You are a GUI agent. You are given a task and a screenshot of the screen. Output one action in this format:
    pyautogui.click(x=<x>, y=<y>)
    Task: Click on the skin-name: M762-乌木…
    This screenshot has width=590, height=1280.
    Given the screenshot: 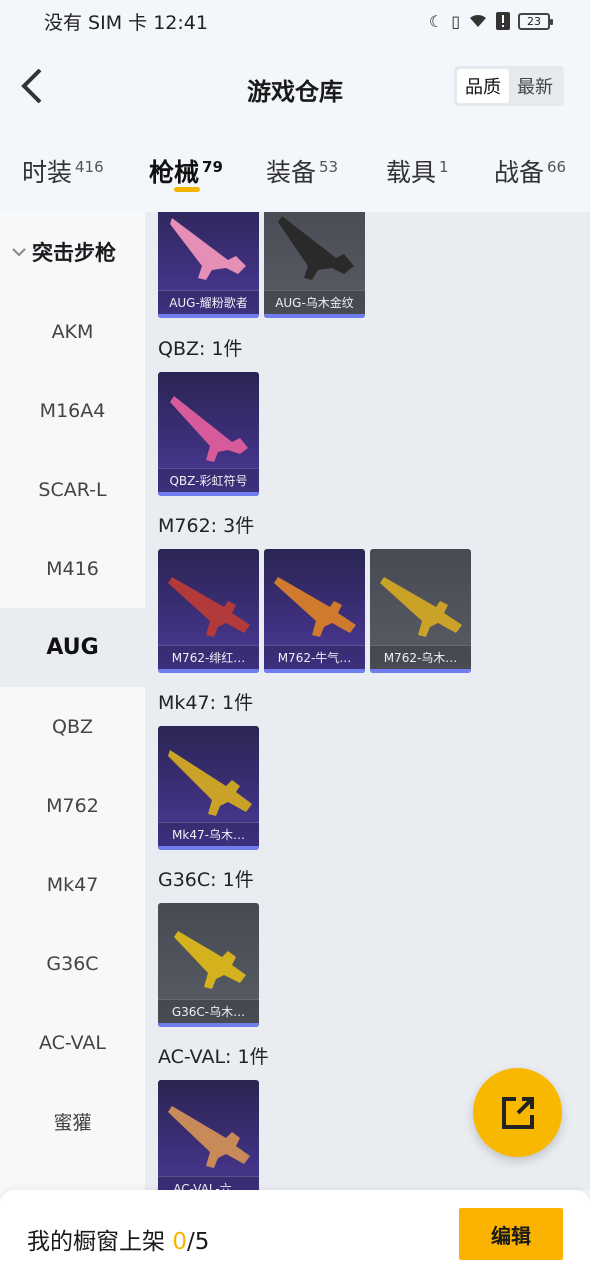 What is the action you would take?
    pyautogui.click(x=420, y=657)
    